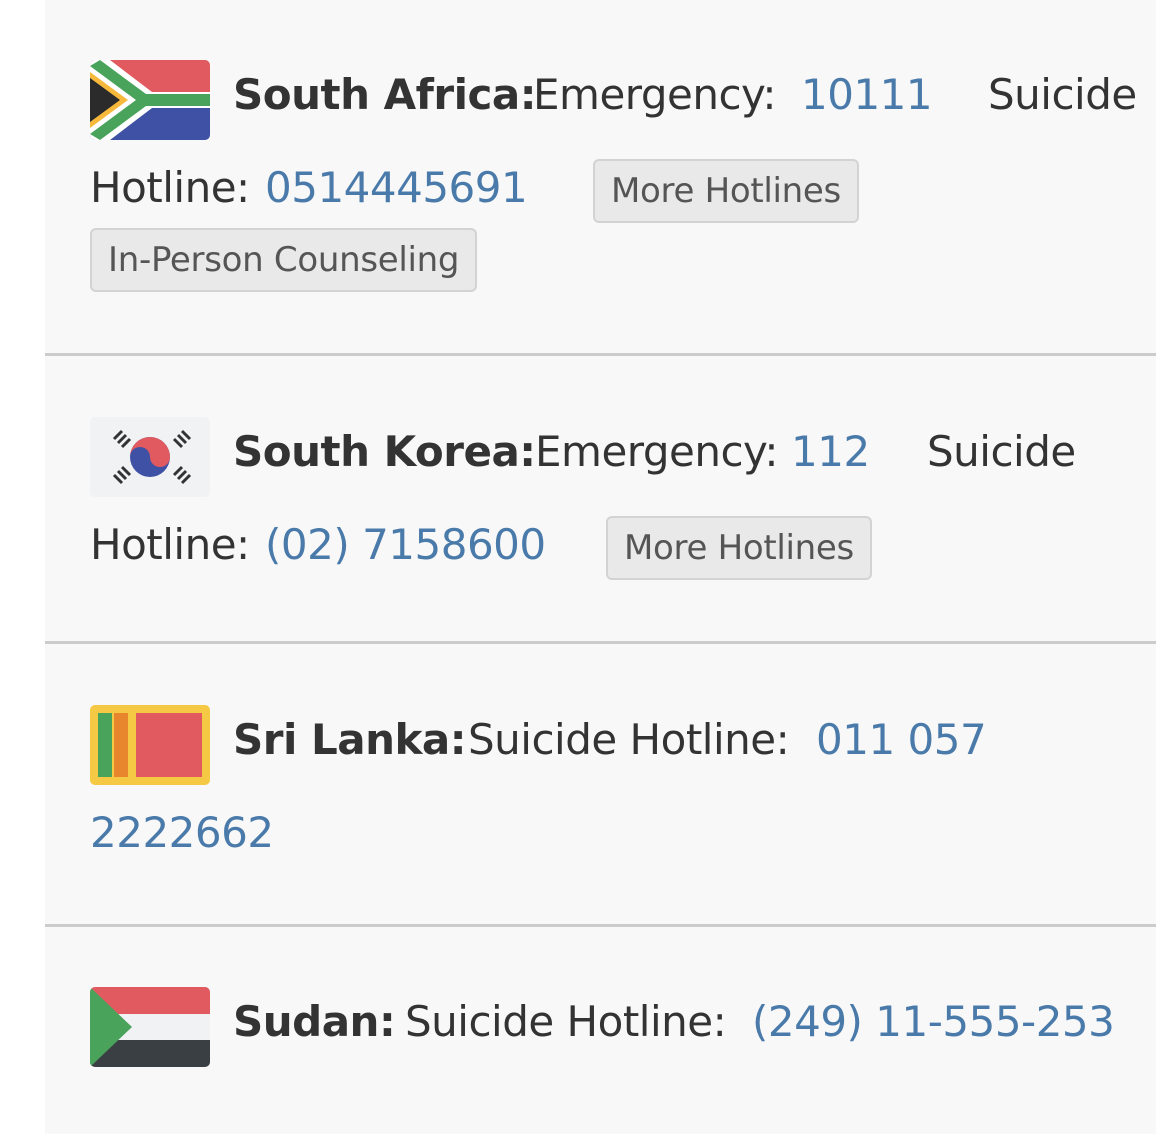 This screenshot has width=1156, height=1134. Describe the element at coordinates (150, 745) in the screenshot. I see `sri-lanka-flag-icon` at that location.